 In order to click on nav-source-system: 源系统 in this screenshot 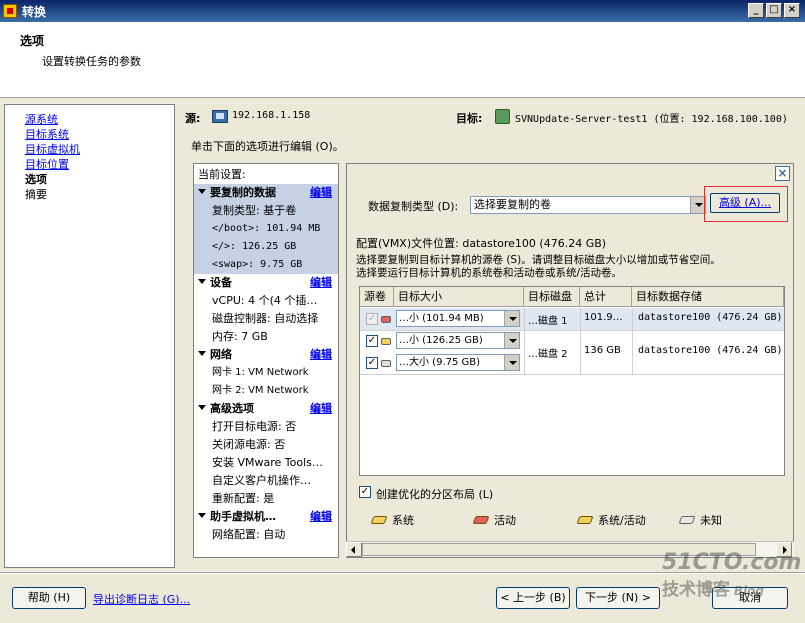, I will do `click(41, 119)`.